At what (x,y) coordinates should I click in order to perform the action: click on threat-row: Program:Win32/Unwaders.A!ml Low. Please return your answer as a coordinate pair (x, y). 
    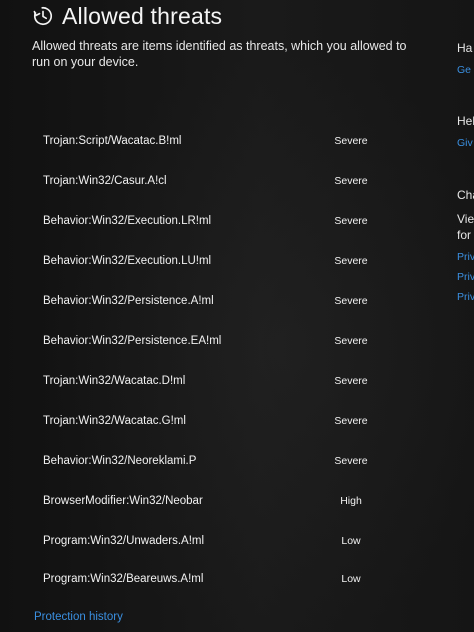
    Looking at the image, I should click on (210, 542).